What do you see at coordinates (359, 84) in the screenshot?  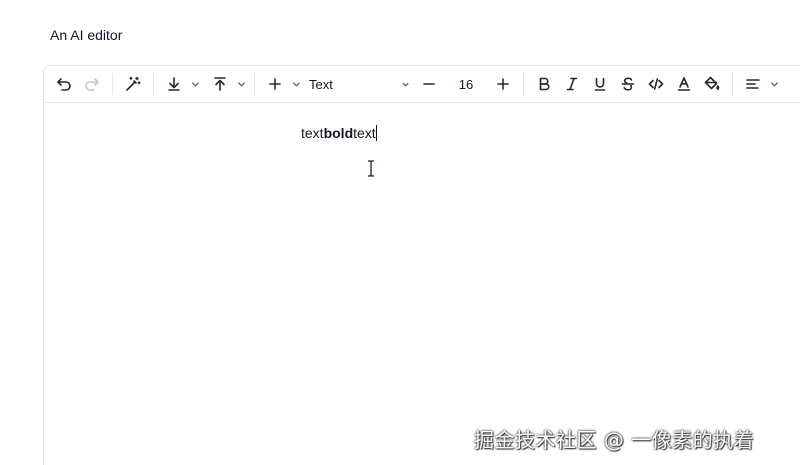 I see `block-type-select: Text` at bounding box center [359, 84].